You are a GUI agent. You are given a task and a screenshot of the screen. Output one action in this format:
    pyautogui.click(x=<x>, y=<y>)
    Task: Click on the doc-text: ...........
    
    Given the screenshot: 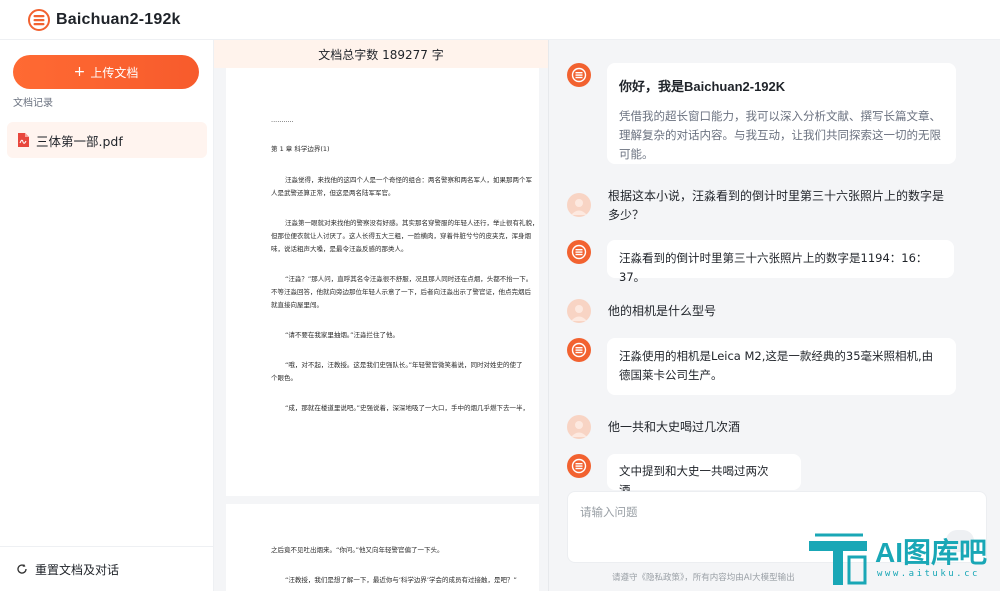 What is the action you would take?
    pyautogui.click(x=282, y=120)
    